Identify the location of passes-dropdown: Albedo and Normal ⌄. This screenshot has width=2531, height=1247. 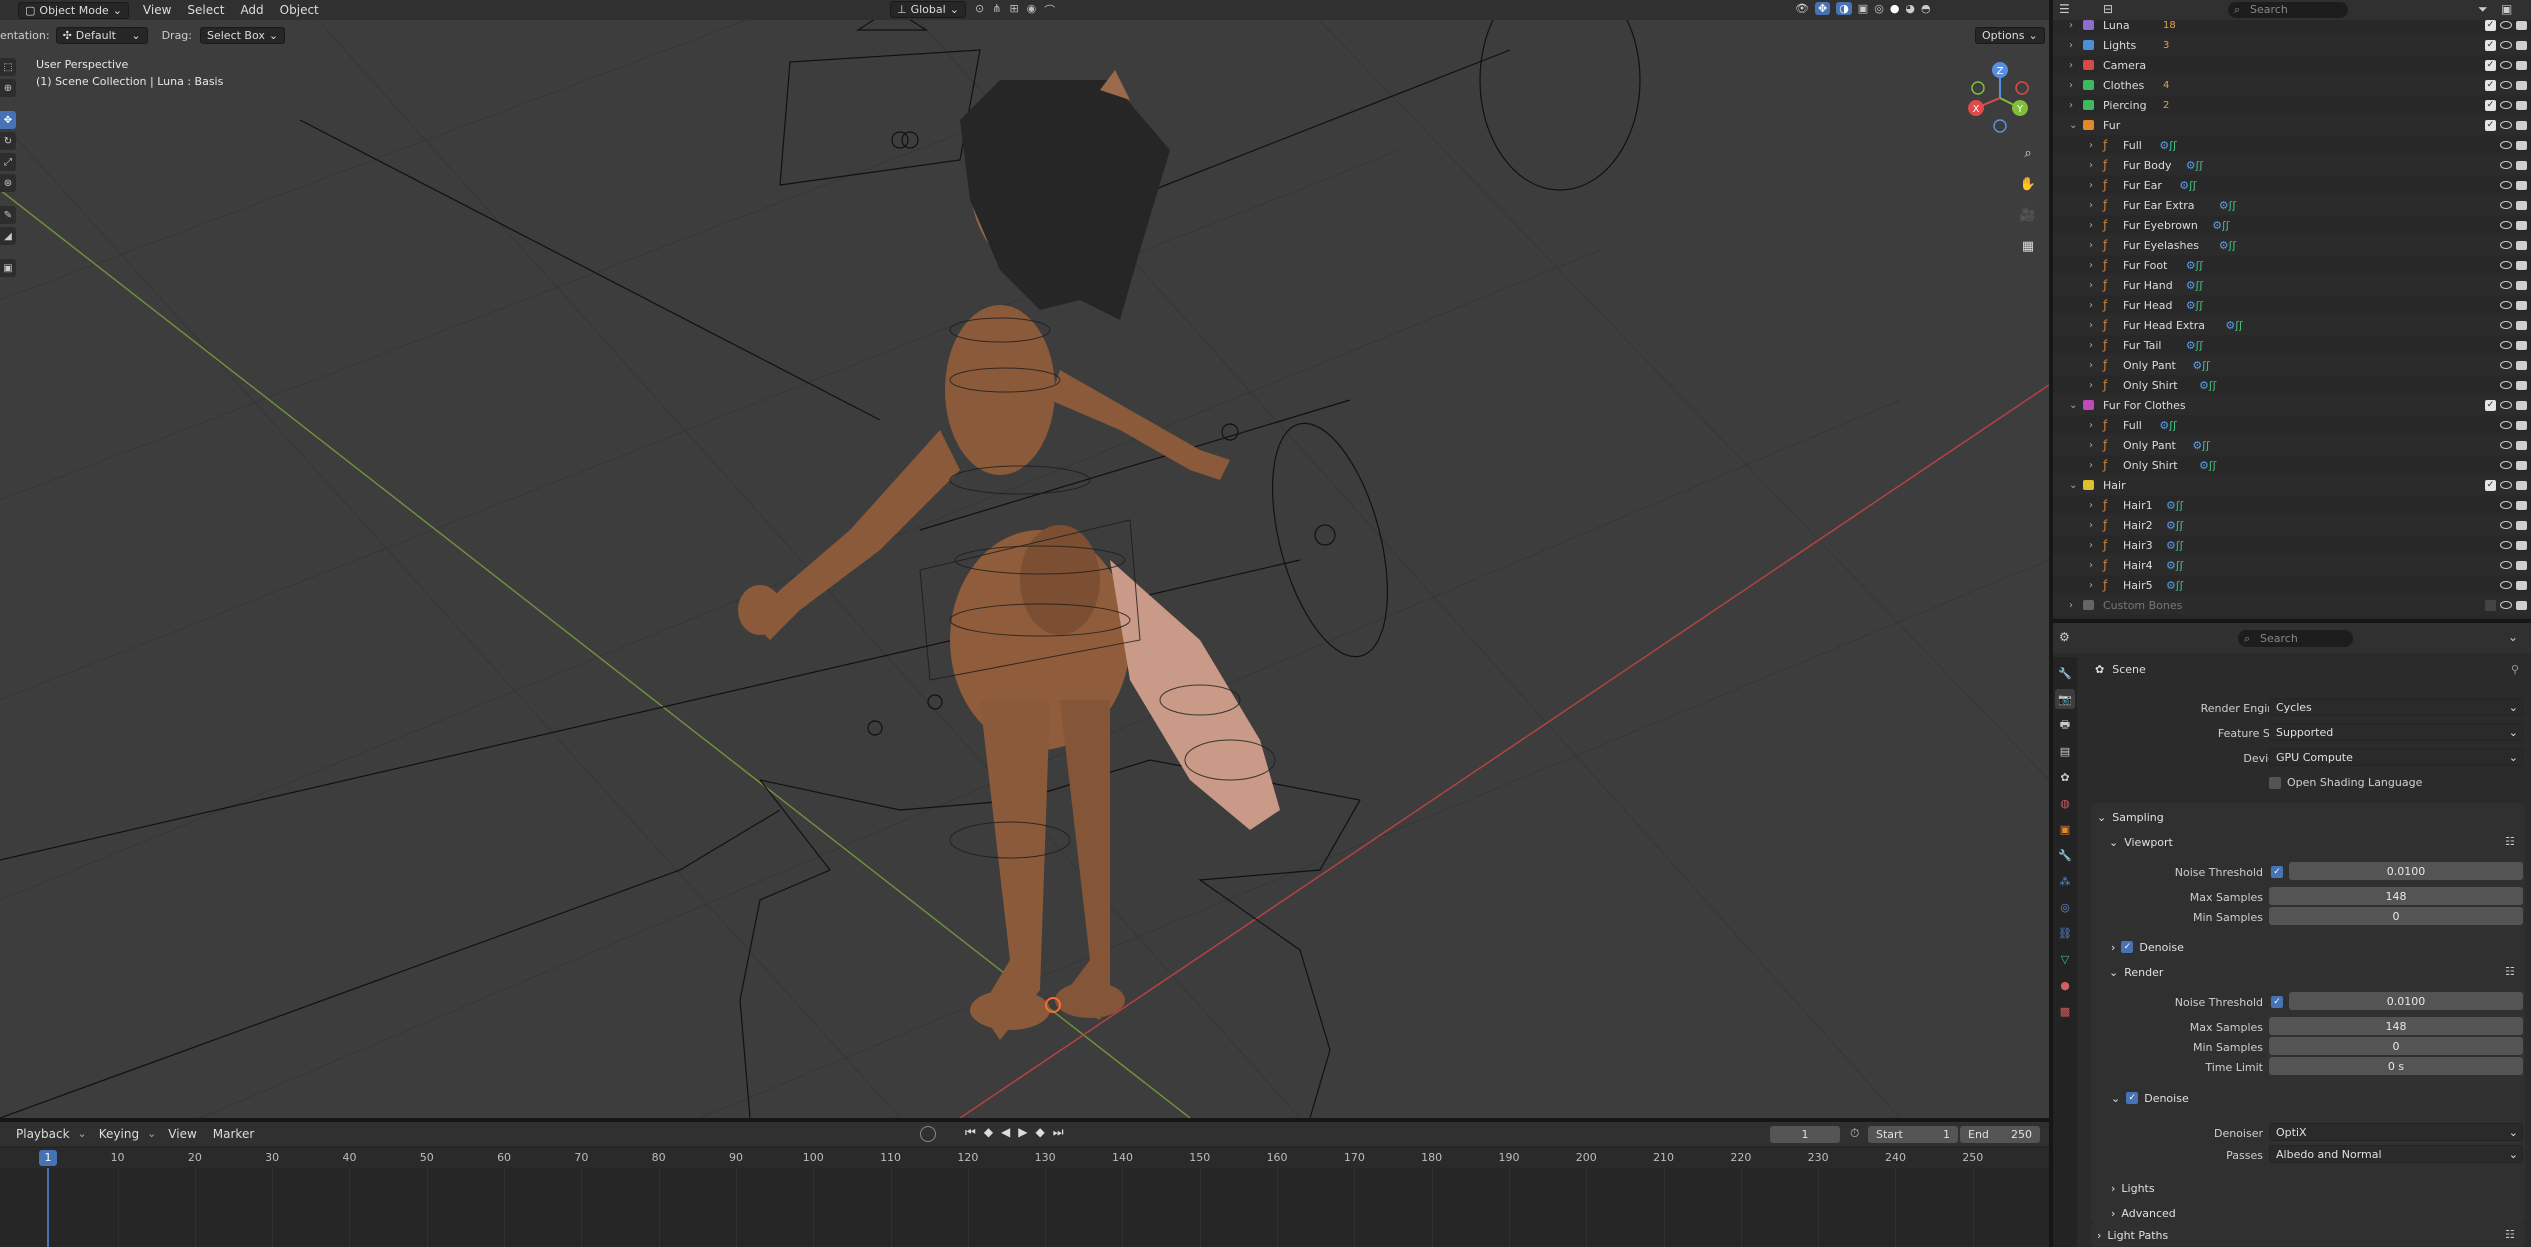
(2396, 1154).